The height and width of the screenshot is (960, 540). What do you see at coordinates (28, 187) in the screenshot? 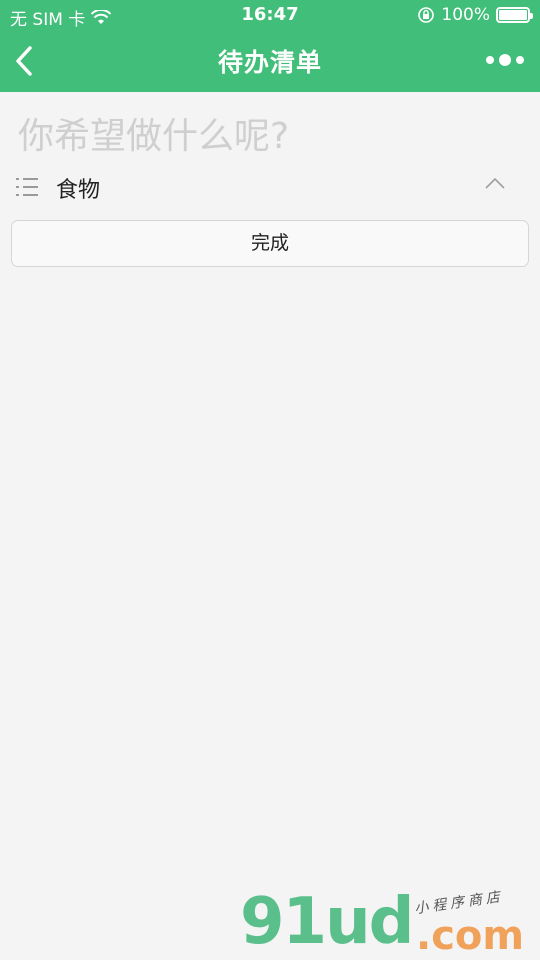
I see `list-icon` at bounding box center [28, 187].